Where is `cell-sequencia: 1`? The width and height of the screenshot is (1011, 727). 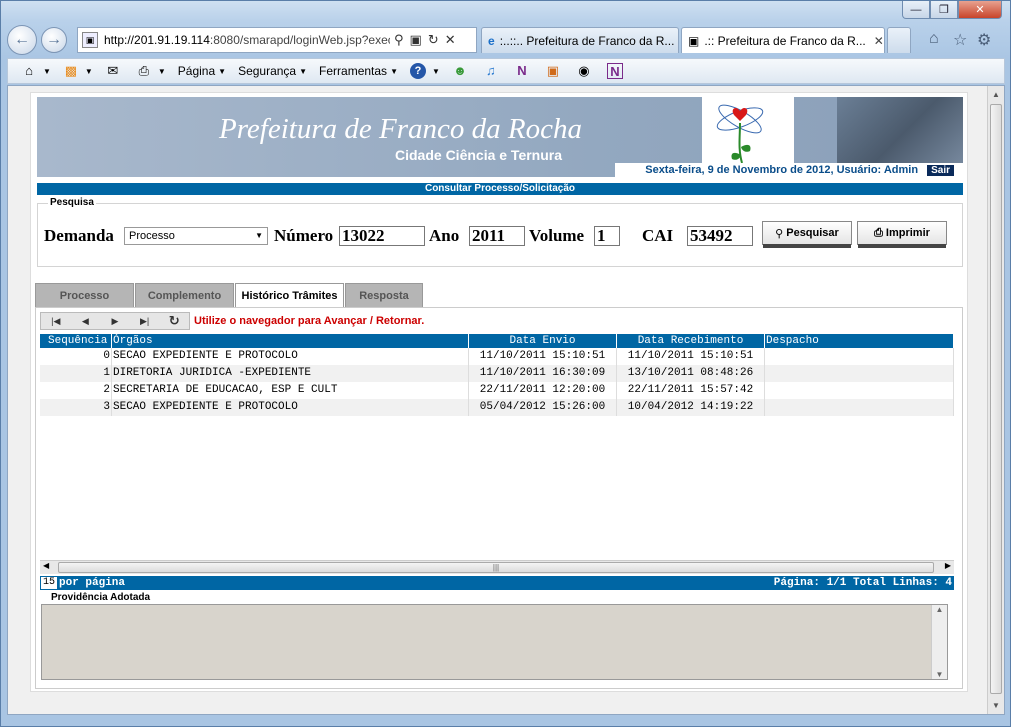
cell-sequencia: 1 is located at coordinates (76, 373).